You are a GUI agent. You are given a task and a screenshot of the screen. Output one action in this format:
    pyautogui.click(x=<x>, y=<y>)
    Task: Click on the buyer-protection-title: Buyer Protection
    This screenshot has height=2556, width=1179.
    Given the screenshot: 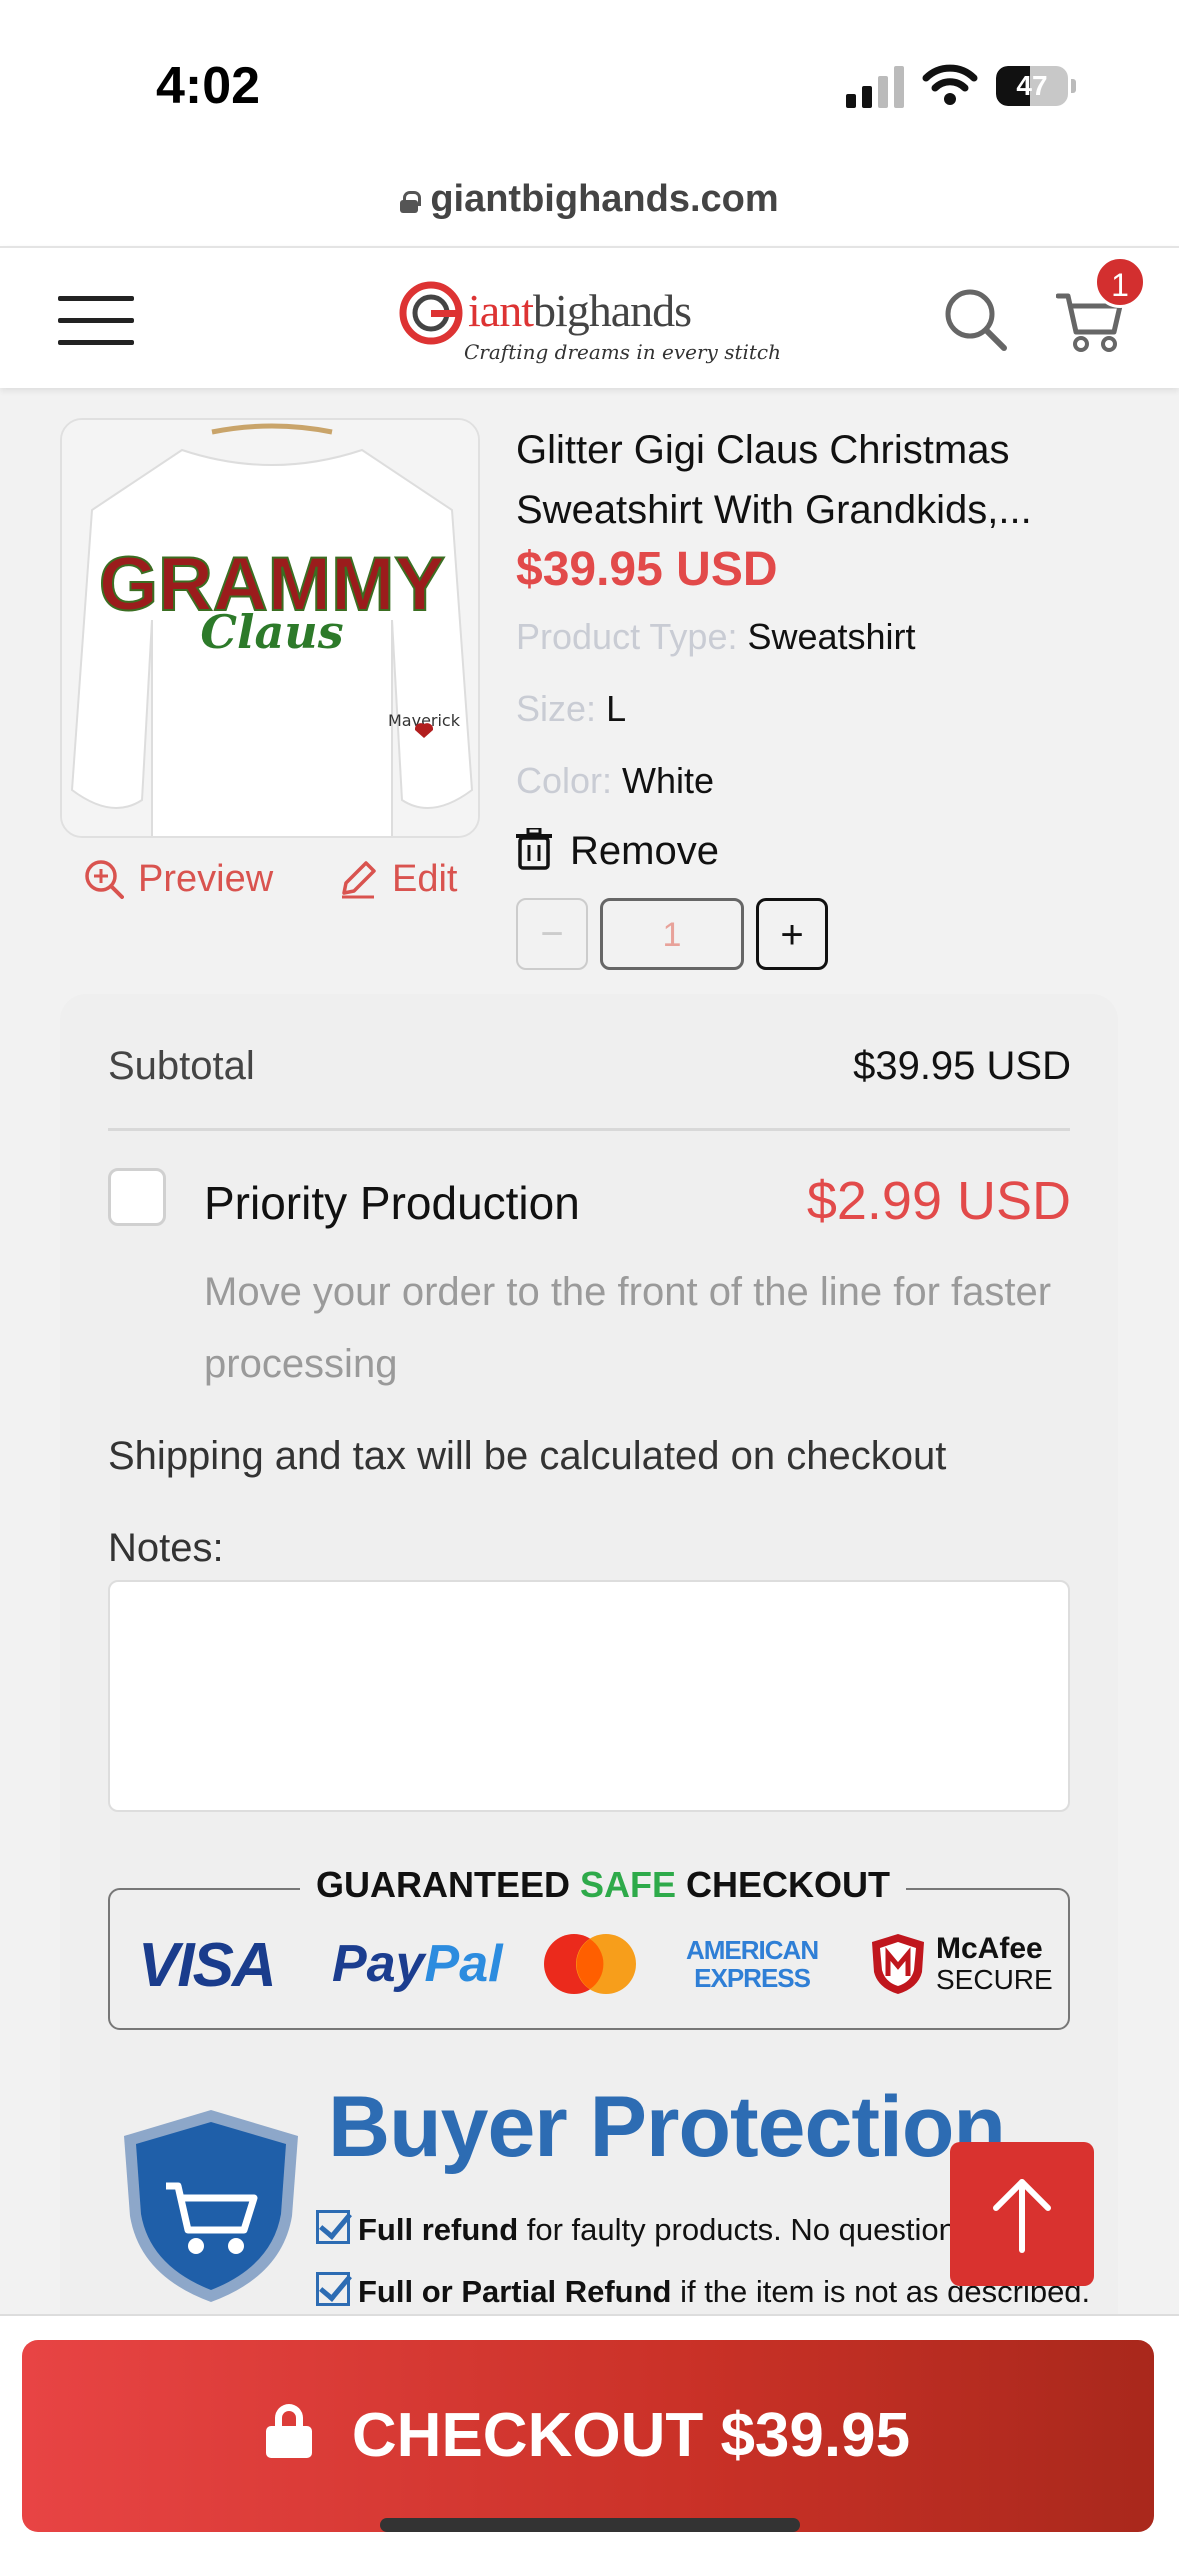 What is the action you would take?
    pyautogui.click(x=667, y=2127)
    